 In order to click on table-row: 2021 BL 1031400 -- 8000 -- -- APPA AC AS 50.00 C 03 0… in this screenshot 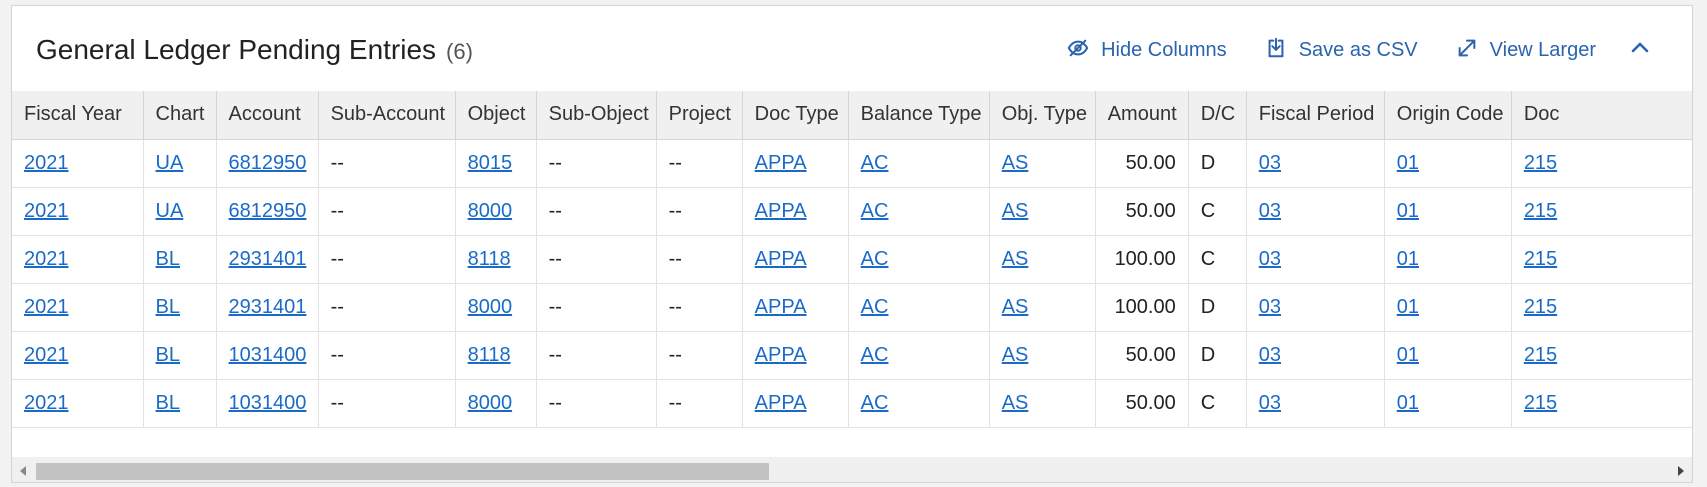, I will do `click(852, 403)`.